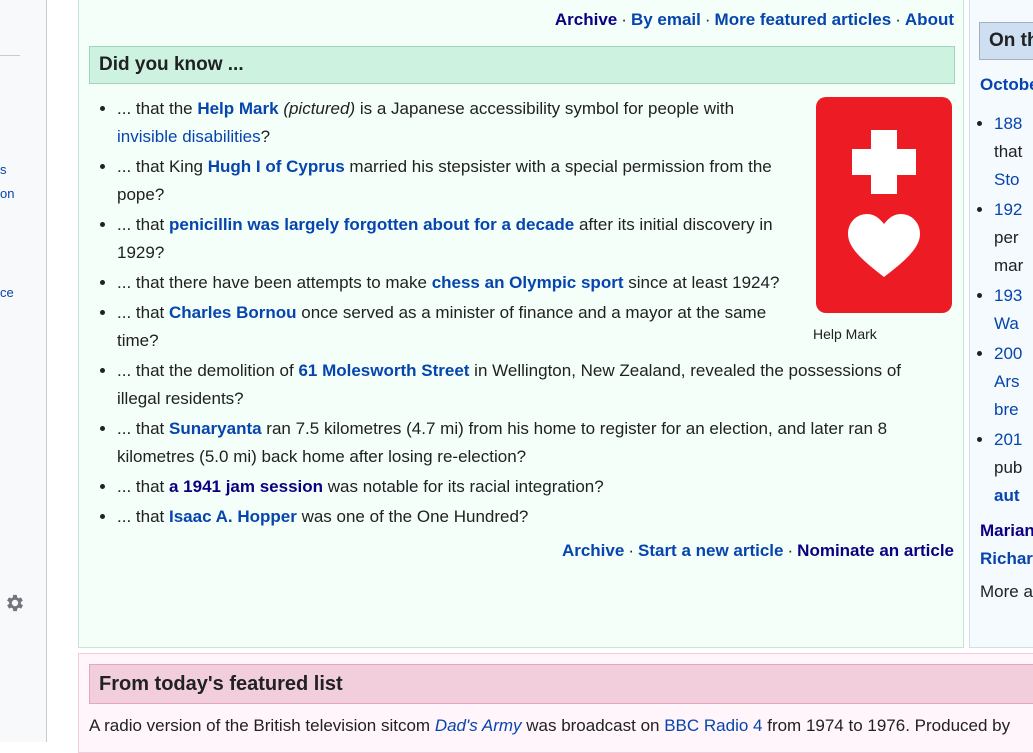 The height and width of the screenshot is (753, 1033). I want to click on text-run: ... that the, so click(157, 108).